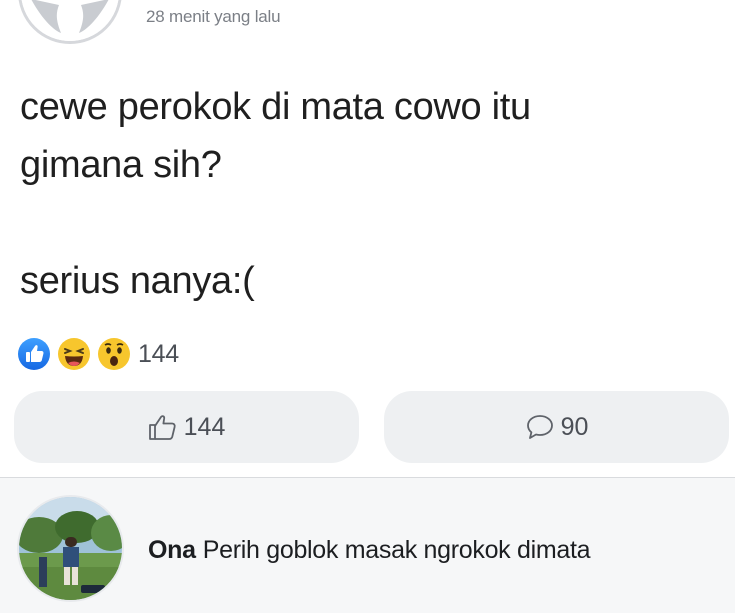 The image size is (735, 613). Describe the element at coordinates (556, 427) in the screenshot. I see `comment-button: 90` at that location.